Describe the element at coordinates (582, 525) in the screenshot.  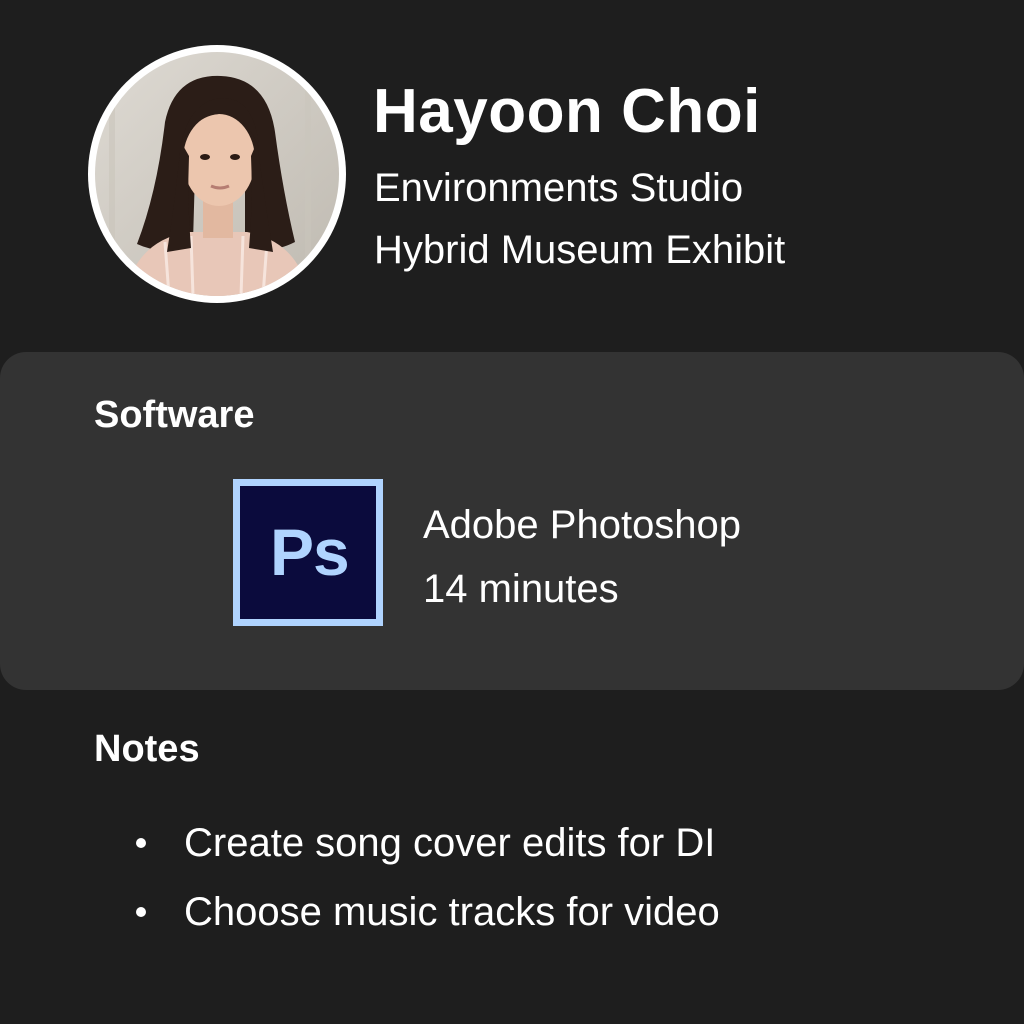
I see `software-app-name: Adobe Photoshop` at that location.